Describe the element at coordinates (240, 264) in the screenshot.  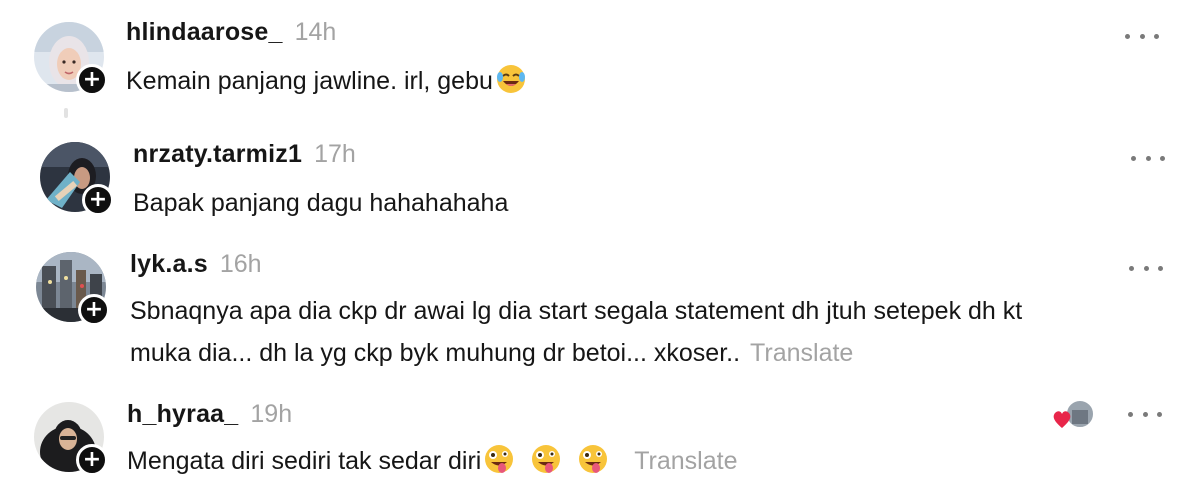
I see `timestamp: 16h` at that location.